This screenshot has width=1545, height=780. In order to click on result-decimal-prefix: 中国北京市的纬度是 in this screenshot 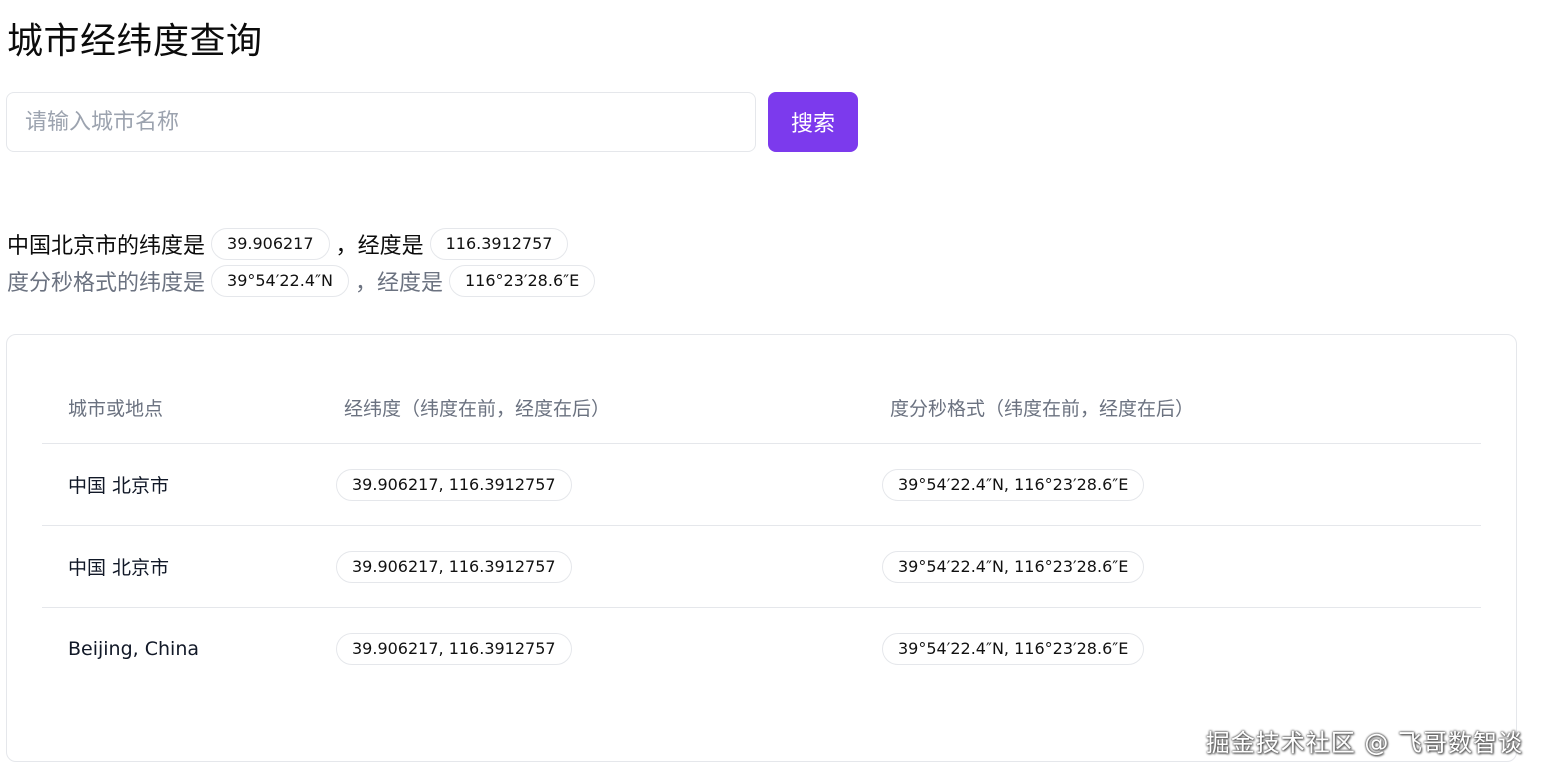, I will do `click(106, 246)`.